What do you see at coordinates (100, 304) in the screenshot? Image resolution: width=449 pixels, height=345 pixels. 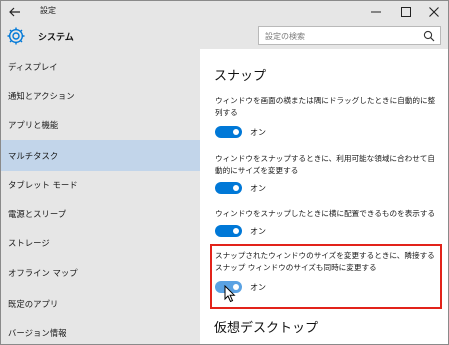 I see `sidebar-item-default-apps: 既定のアプリ` at bounding box center [100, 304].